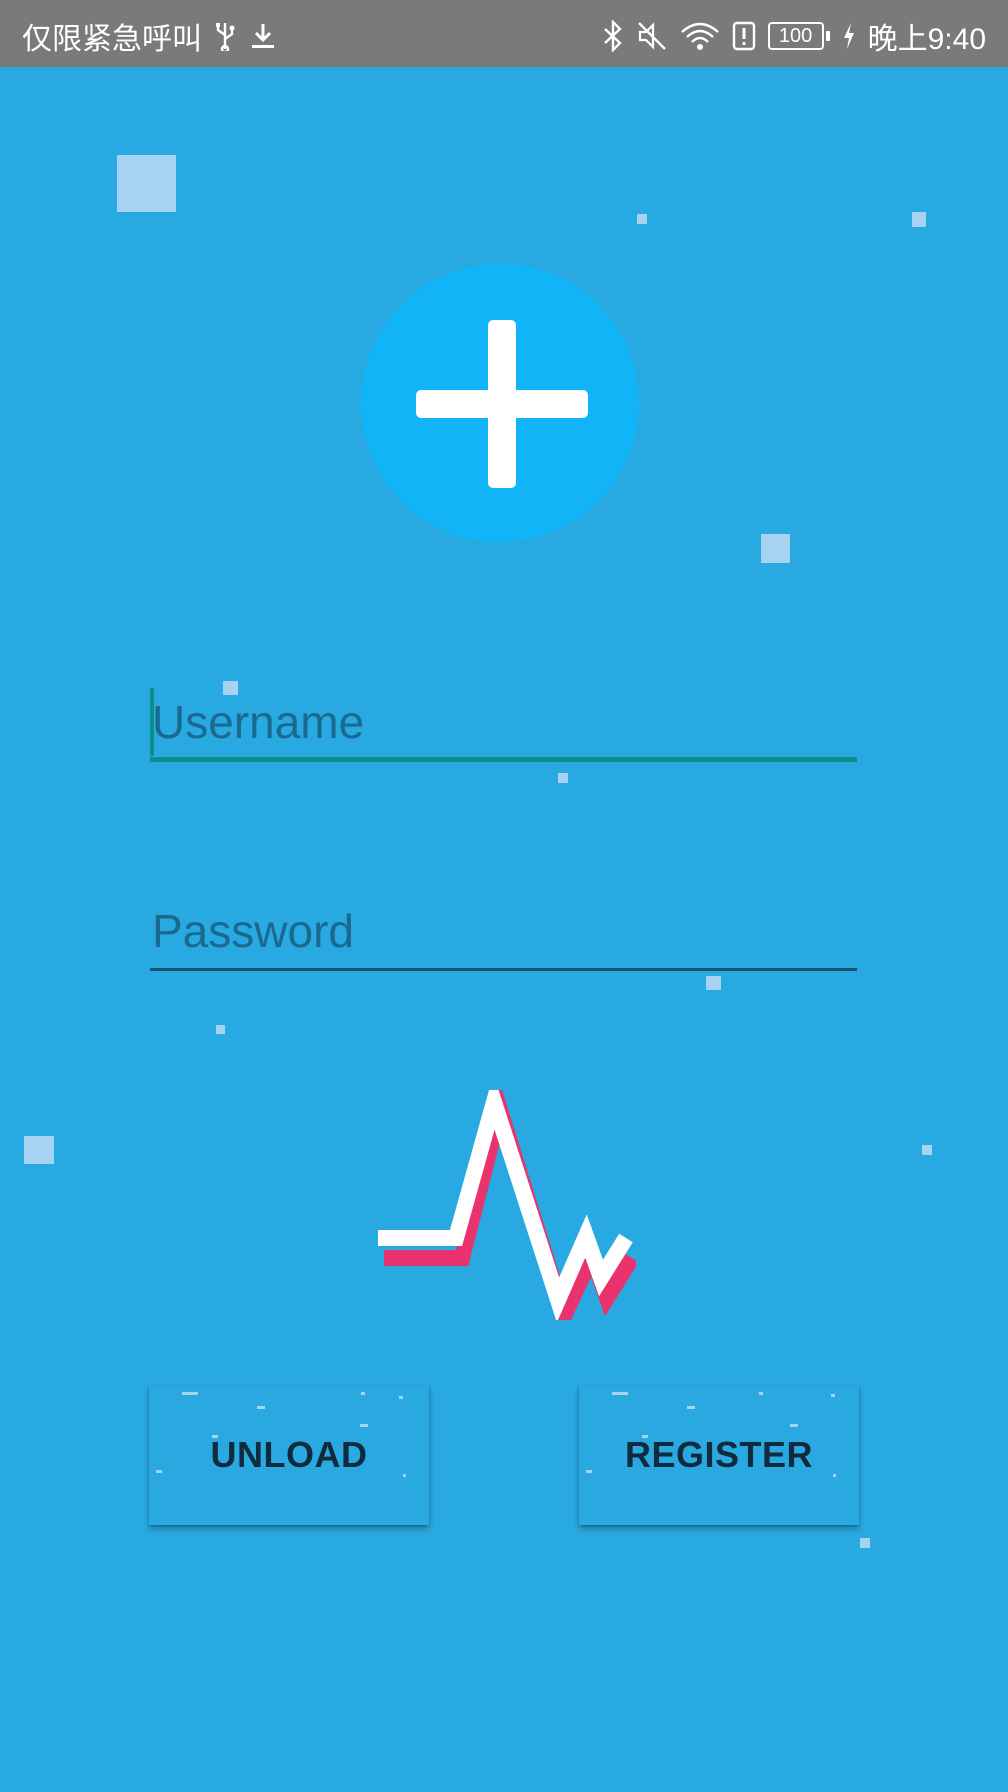 Image resolution: width=1008 pixels, height=1792 pixels. Describe the element at coordinates (507, 1206) in the screenshot. I see `heartbeat-icon` at that location.